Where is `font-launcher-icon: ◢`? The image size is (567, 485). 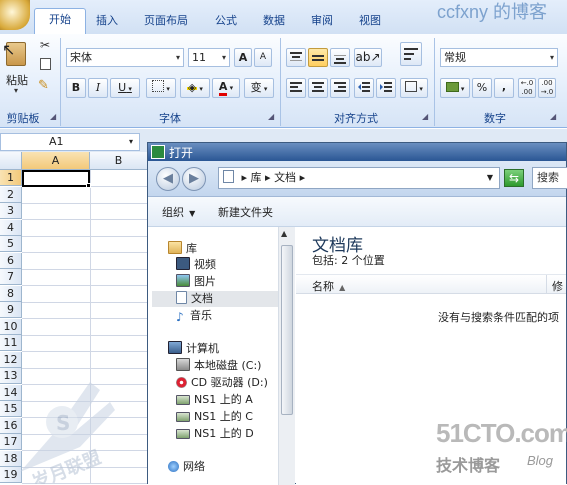 font-launcher-icon: ◢ is located at coordinates (271, 116).